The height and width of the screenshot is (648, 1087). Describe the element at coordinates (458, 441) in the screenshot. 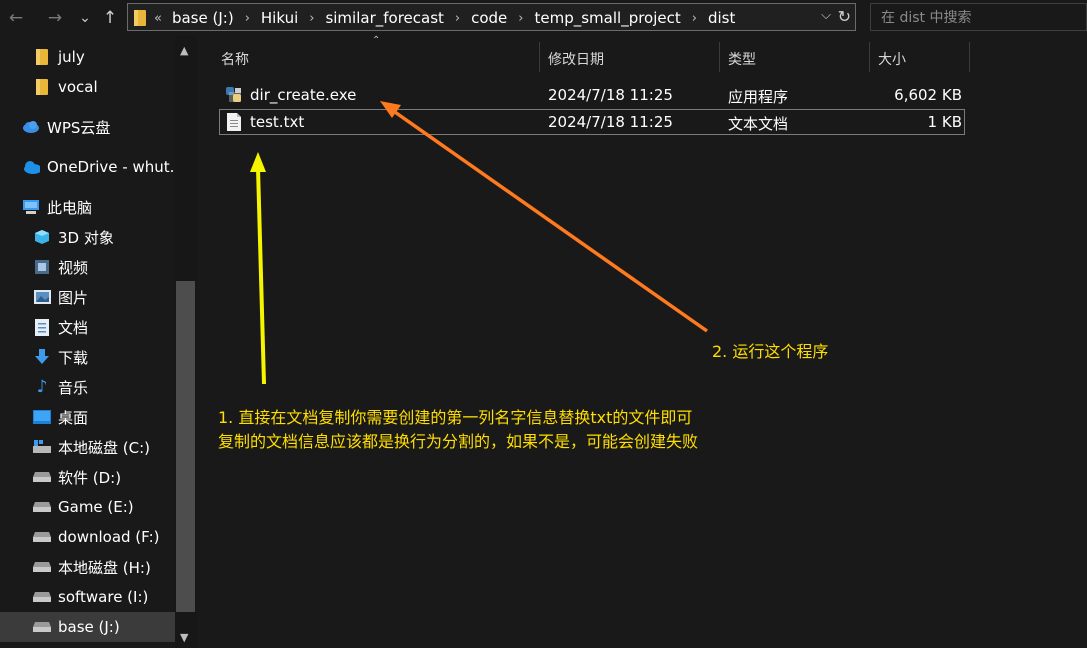

I see `annotation-step-1-line-2: 复制的文档信息应该都是换行为分割的，如果不是，可能会创建失败` at that location.